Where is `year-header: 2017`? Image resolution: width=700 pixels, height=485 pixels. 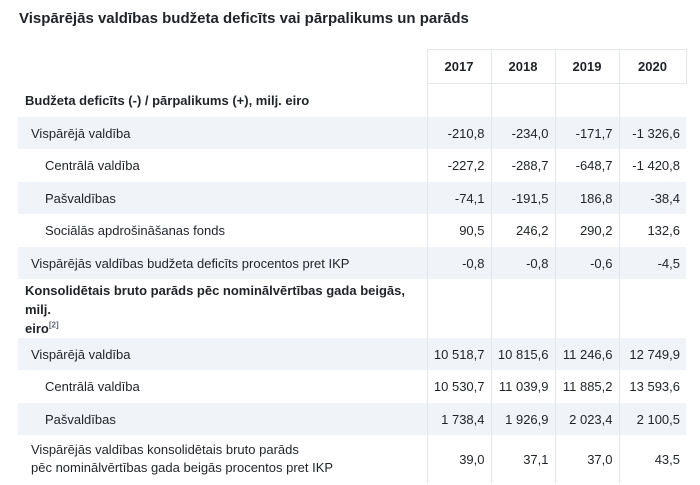 year-header: 2017 is located at coordinates (458, 66).